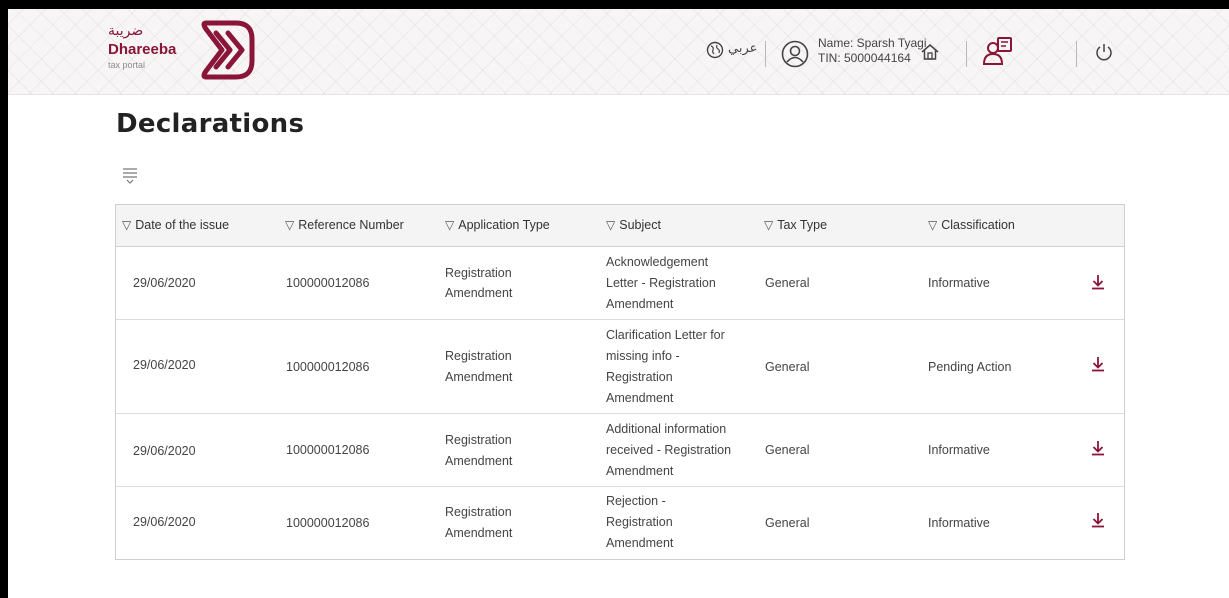  Describe the element at coordinates (639, 522) in the screenshot. I see `cell-subject-line2: Registration` at that location.